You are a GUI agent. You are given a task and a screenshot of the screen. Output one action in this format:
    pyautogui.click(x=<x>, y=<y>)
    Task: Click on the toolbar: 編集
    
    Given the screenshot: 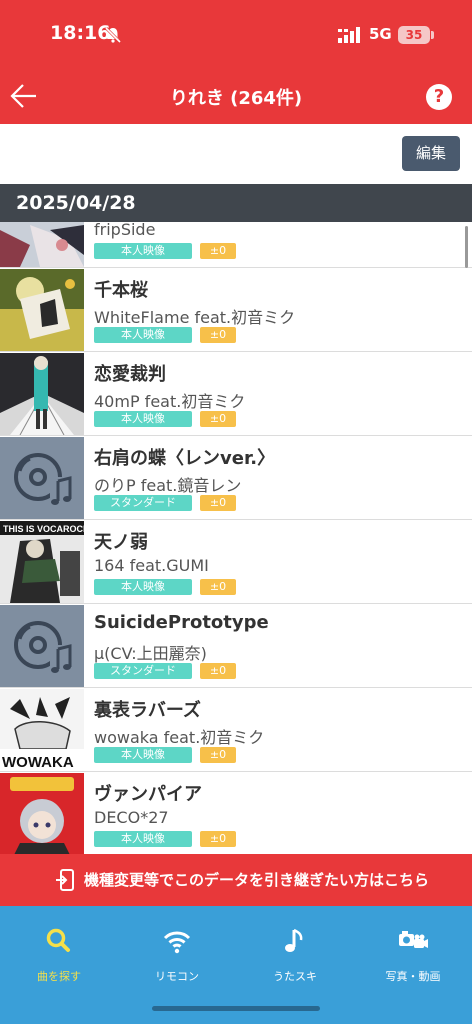 What is the action you would take?
    pyautogui.click(x=236, y=154)
    